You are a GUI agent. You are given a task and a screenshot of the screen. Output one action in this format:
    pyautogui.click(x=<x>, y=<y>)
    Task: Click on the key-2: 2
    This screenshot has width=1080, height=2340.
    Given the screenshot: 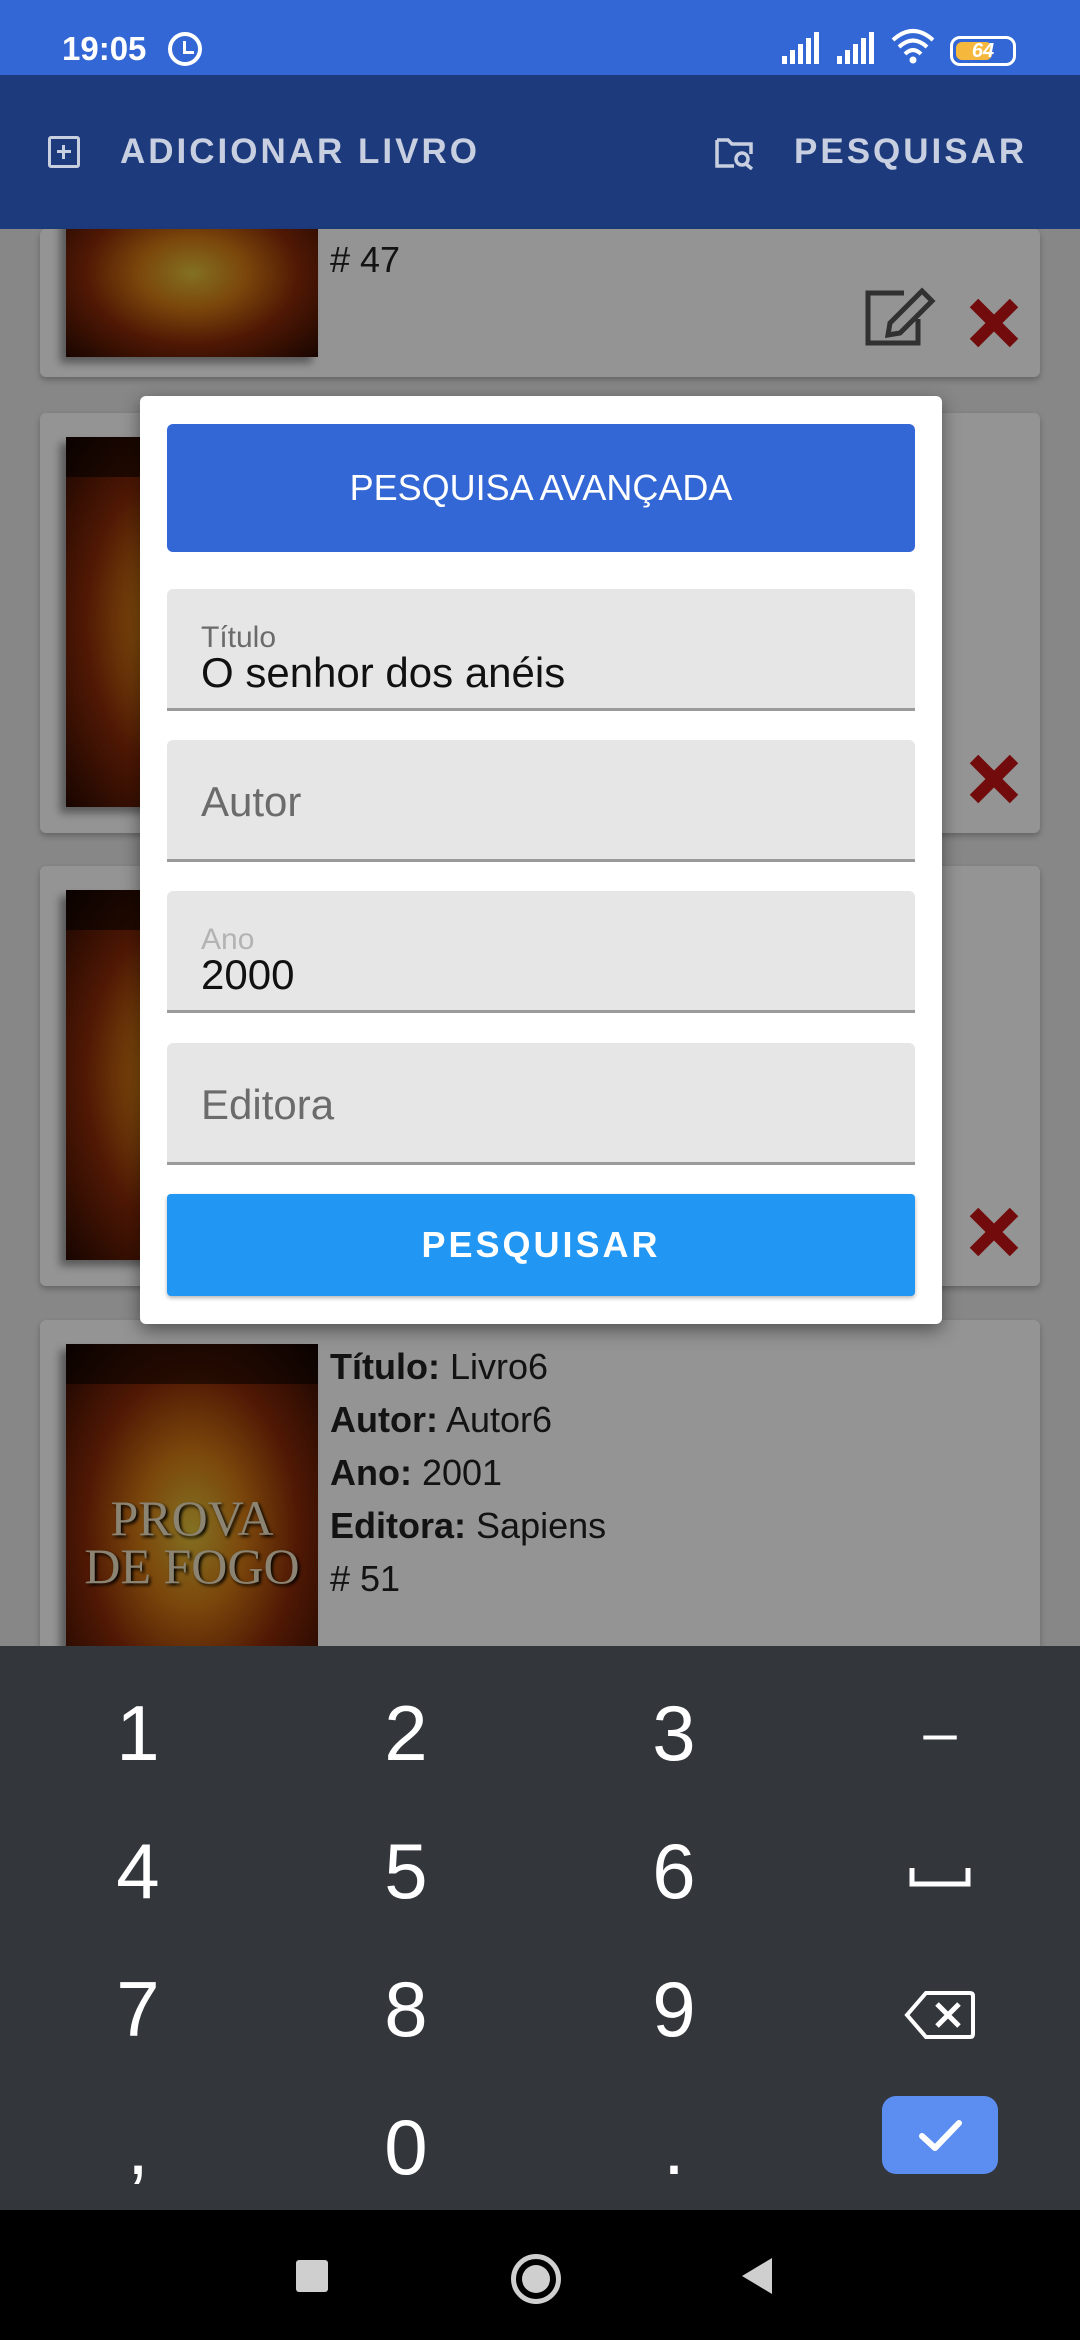 What is the action you would take?
    pyautogui.click(x=406, y=1733)
    